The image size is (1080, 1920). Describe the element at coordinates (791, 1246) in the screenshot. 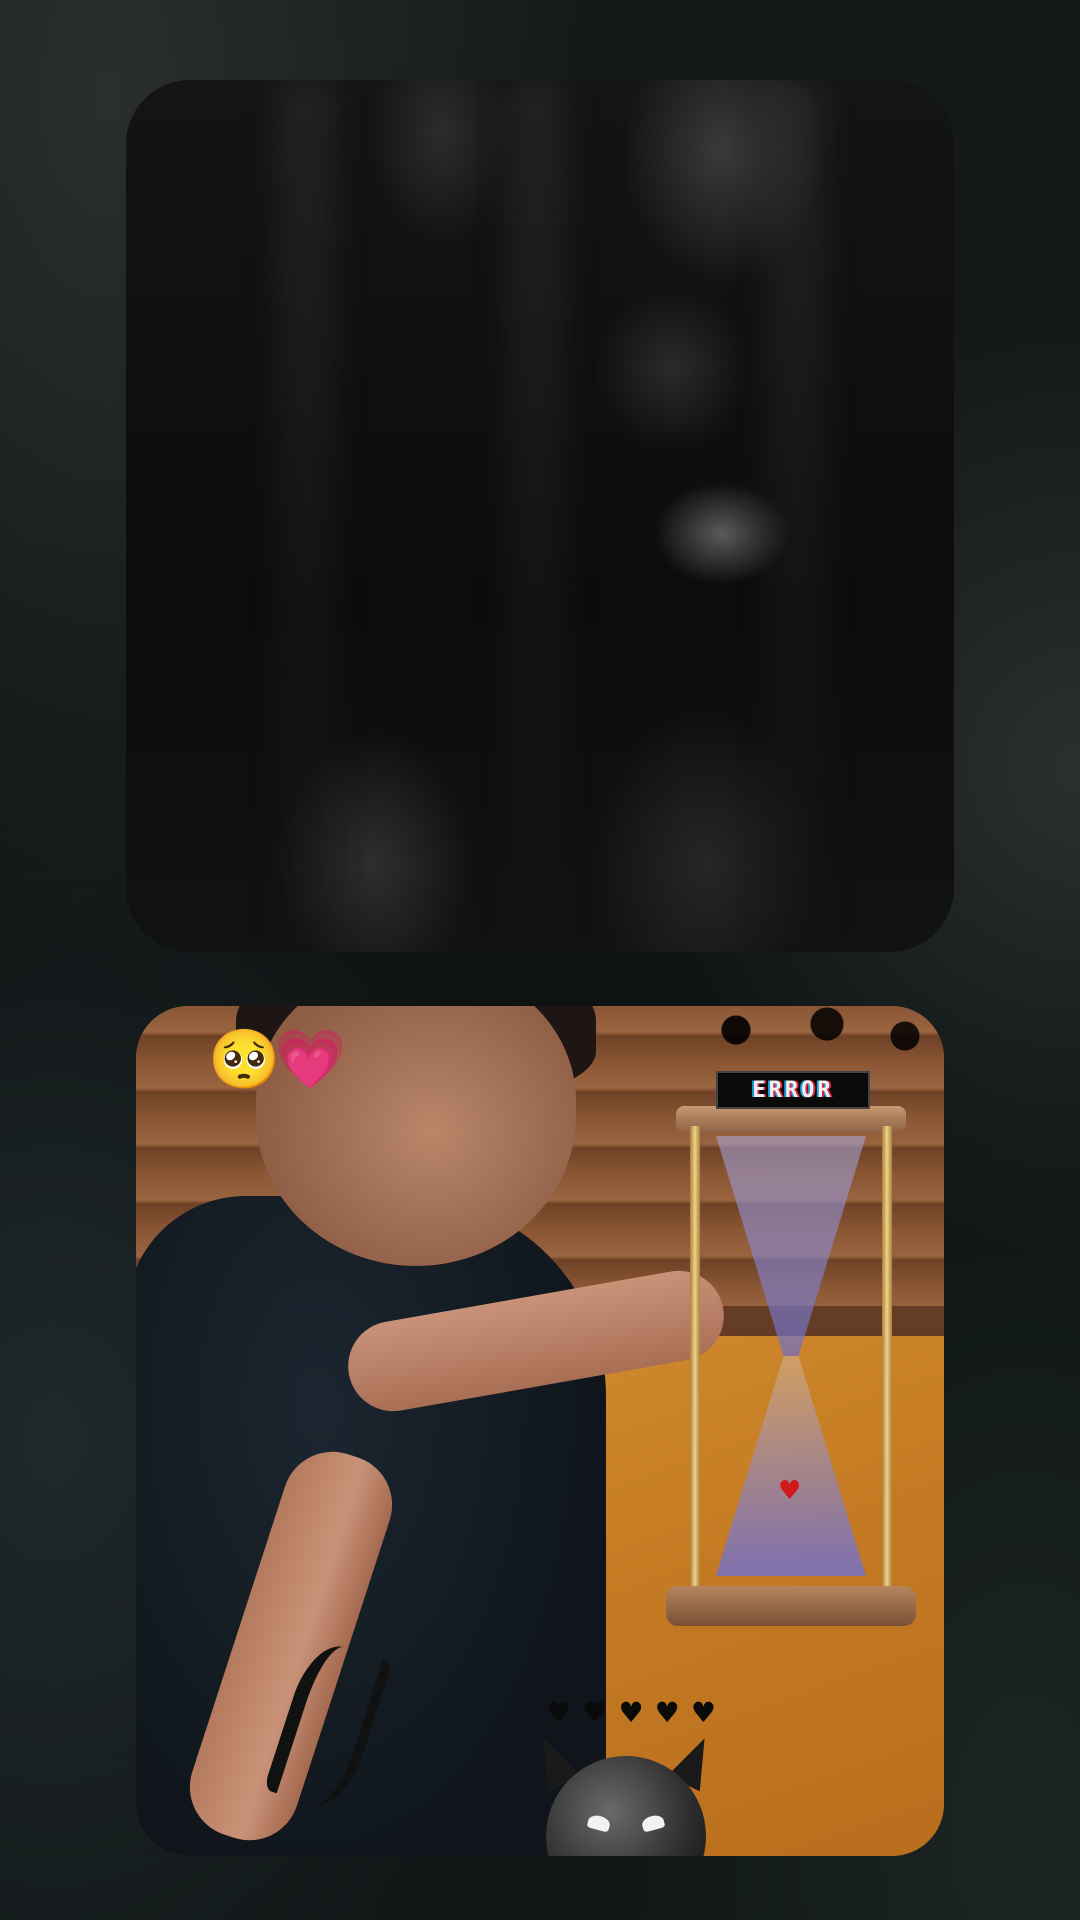

I see `hourglass-upper-bulb` at that location.